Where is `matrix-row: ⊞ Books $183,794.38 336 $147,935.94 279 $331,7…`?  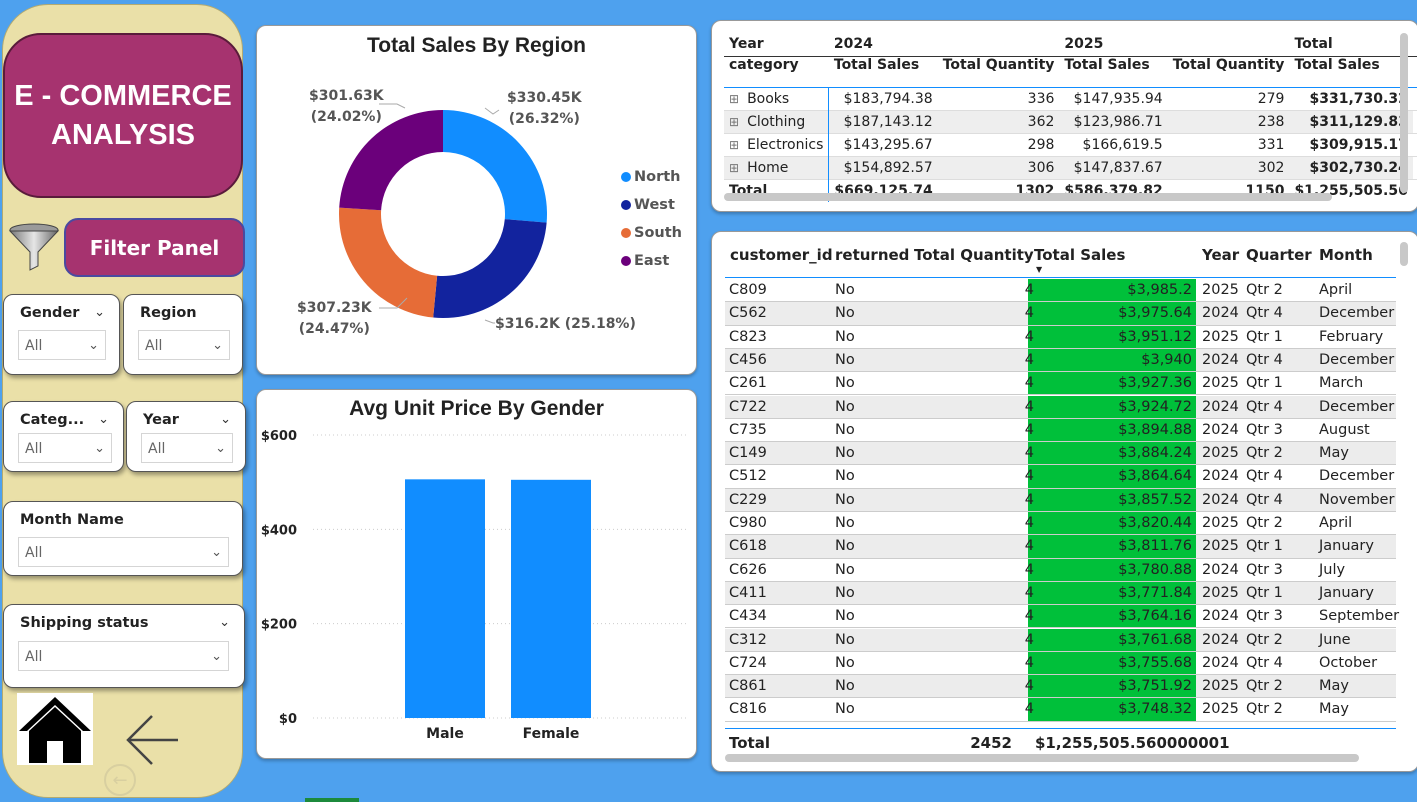
matrix-row: ⊞ Books $183,794.38 336 $147,935.94 279 $331,7… is located at coordinates (1070, 98).